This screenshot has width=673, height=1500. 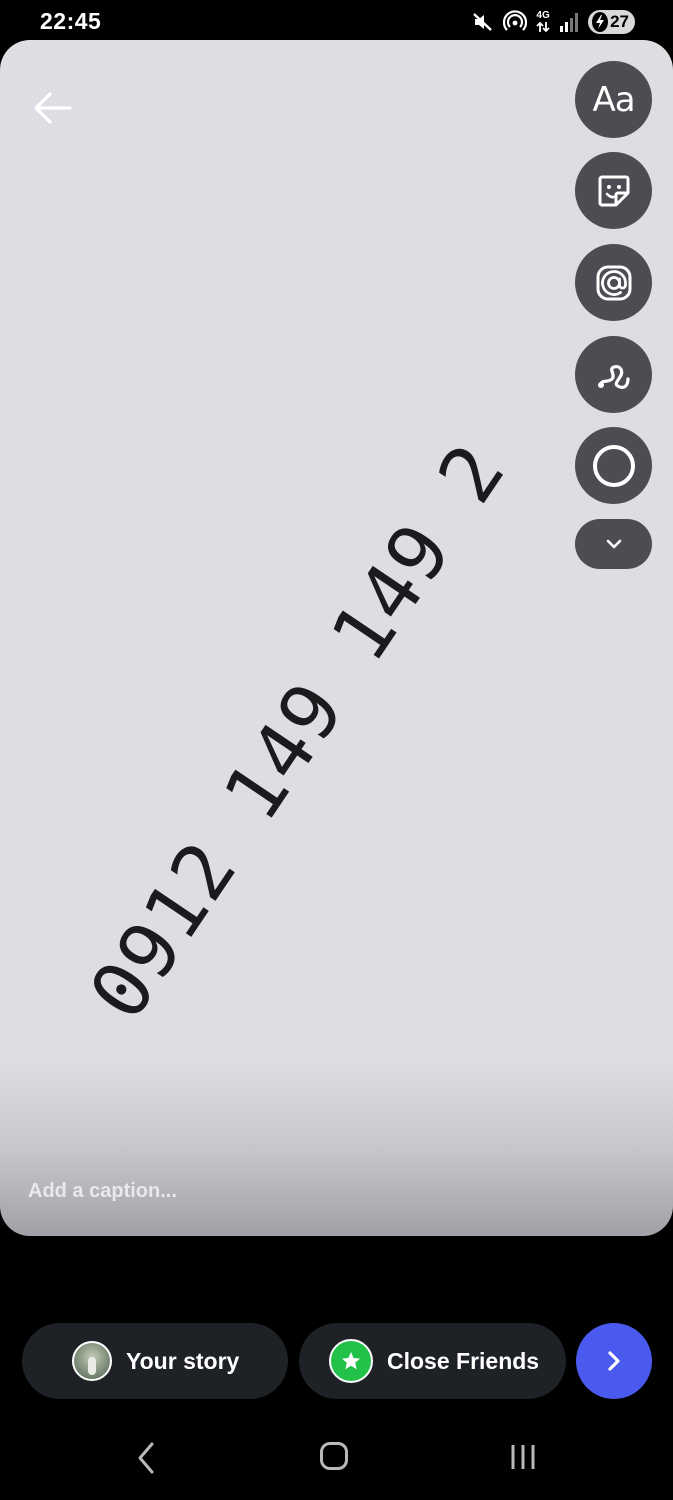 What do you see at coordinates (569, 22) in the screenshot?
I see `signal-icon` at bounding box center [569, 22].